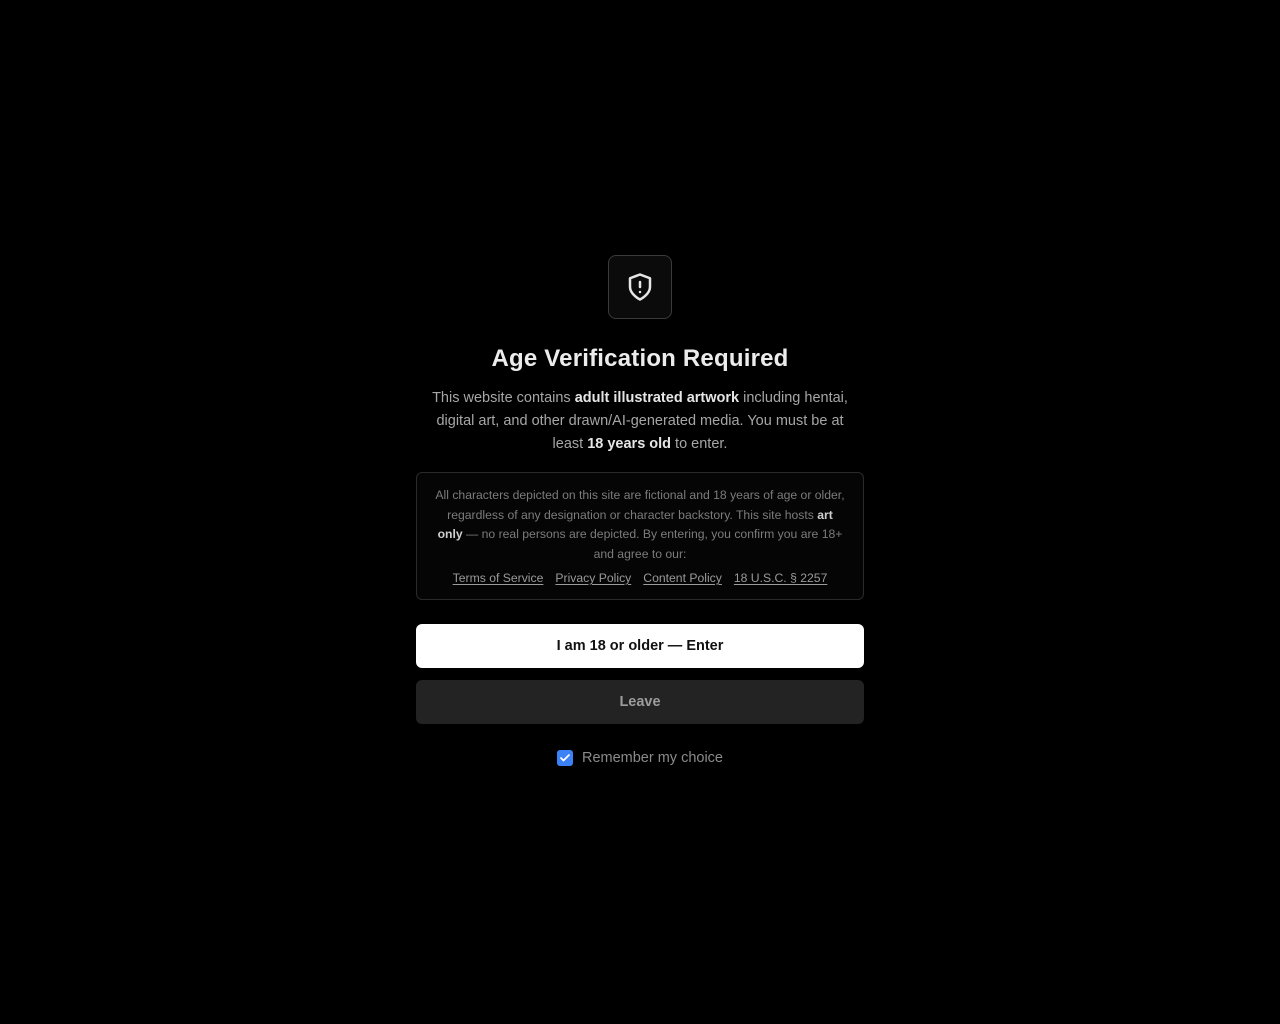  I want to click on remember-choice-row: Remember my choice, so click(640, 758).